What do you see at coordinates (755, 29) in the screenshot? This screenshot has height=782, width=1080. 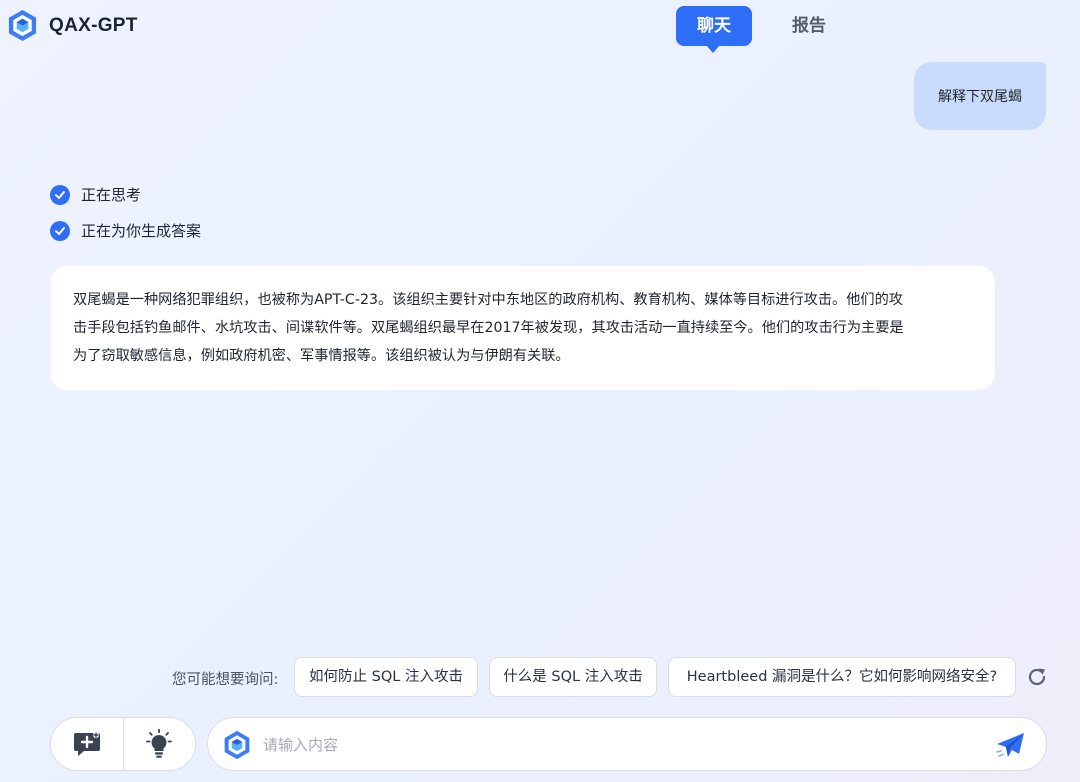 I see `top-tabs: 聊天 报告` at bounding box center [755, 29].